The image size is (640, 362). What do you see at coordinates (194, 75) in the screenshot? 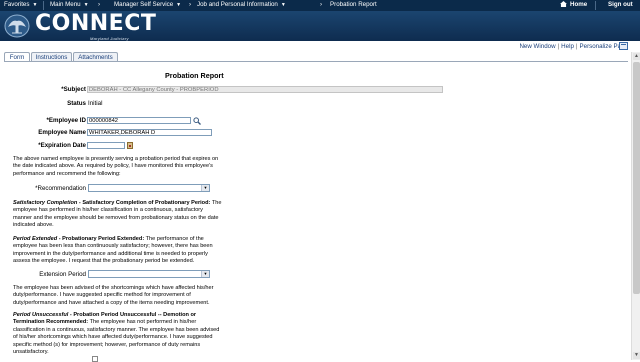
I see `page-title: Probation Report` at bounding box center [194, 75].